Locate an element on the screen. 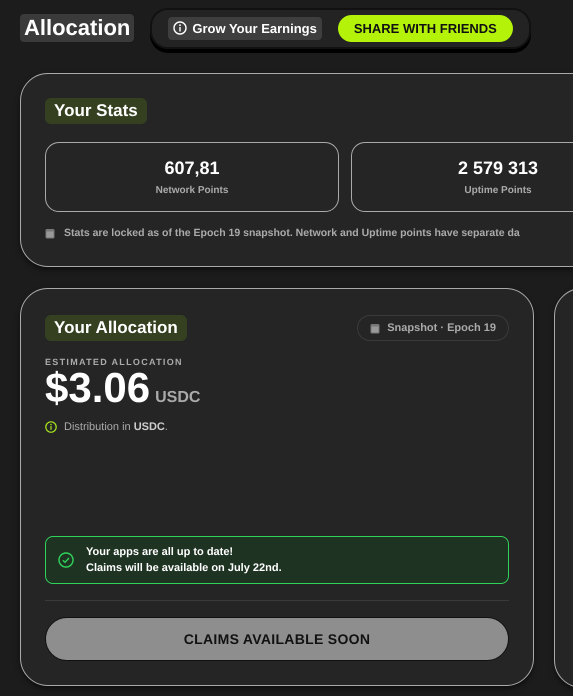  stat-value: 2 579 313 is located at coordinates (498, 168).